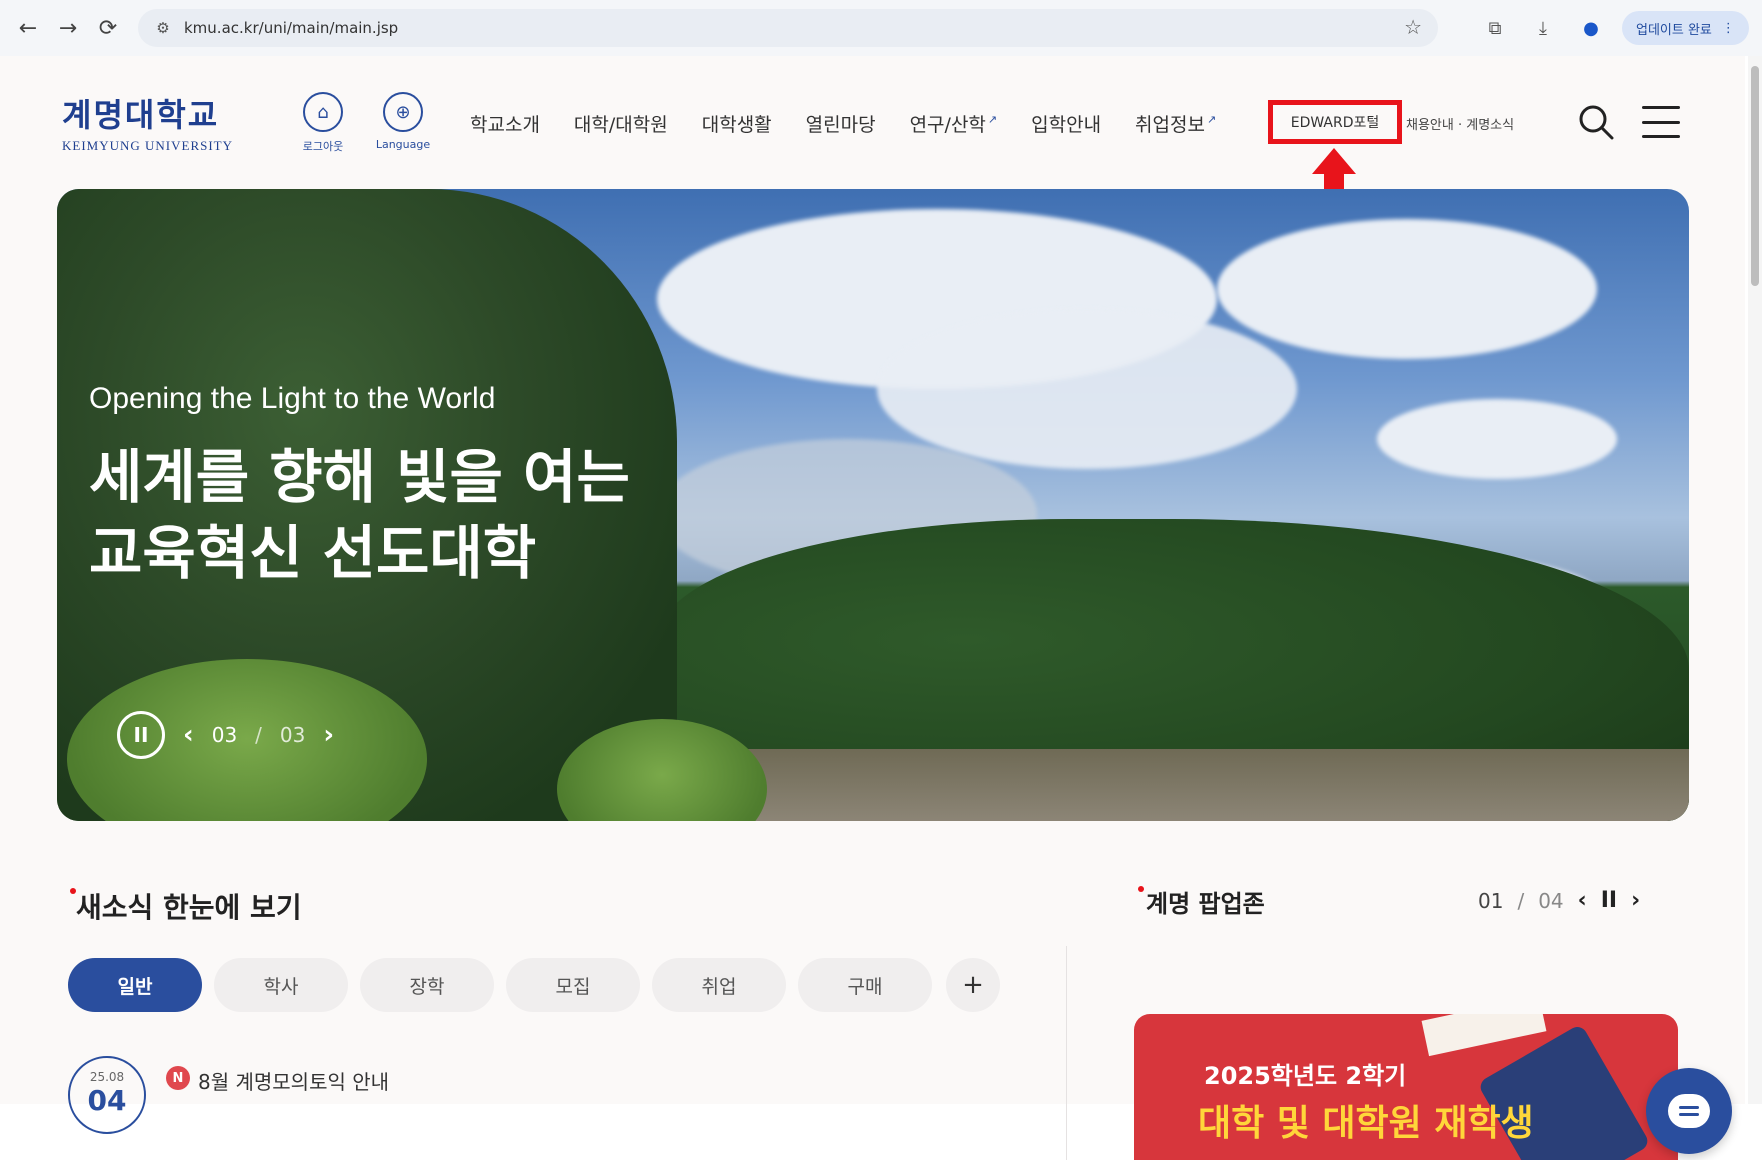  What do you see at coordinates (788, 28) in the screenshot?
I see `address-bar: ⚙ kmu.ac.kr/uni/main/main.jsp ☆` at bounding box center [788, 28].